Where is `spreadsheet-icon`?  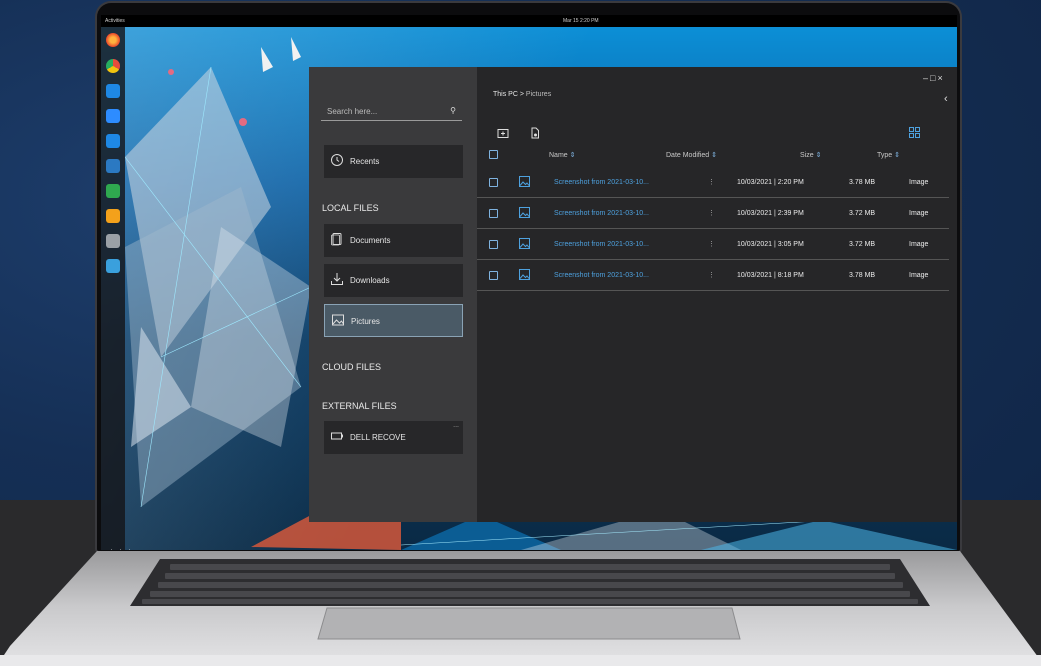 spreadsheet-icon is located at coordinates (113, 191).